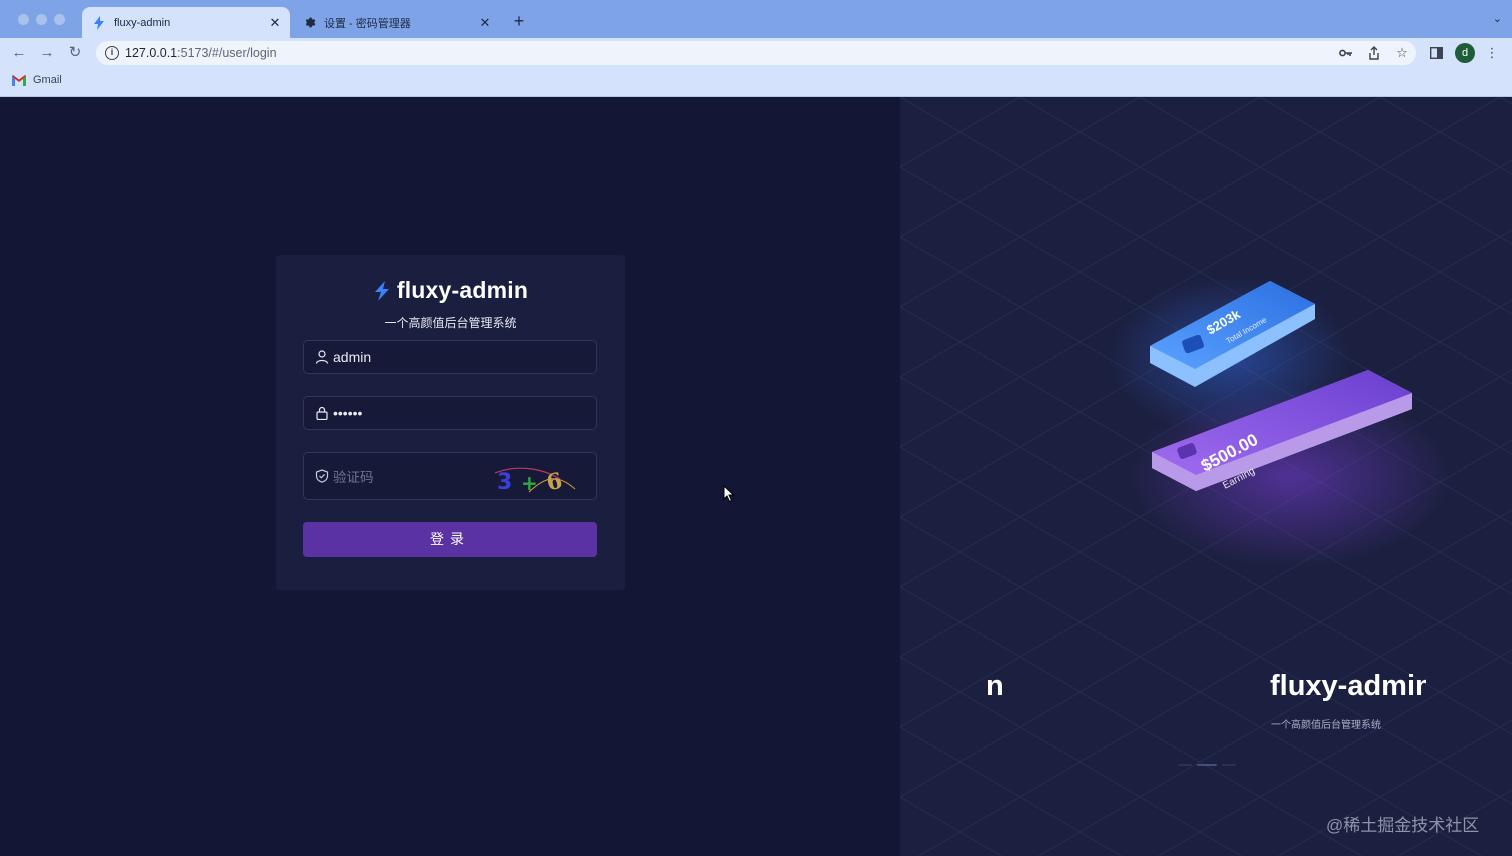 Image resolution: width=1512 pixels, height=856 pixels. What do you see at coordinates (367, 23) in the screenshot?
I see `tab-label: 设置 - 密码管理器` at bounding box center [367, 23].